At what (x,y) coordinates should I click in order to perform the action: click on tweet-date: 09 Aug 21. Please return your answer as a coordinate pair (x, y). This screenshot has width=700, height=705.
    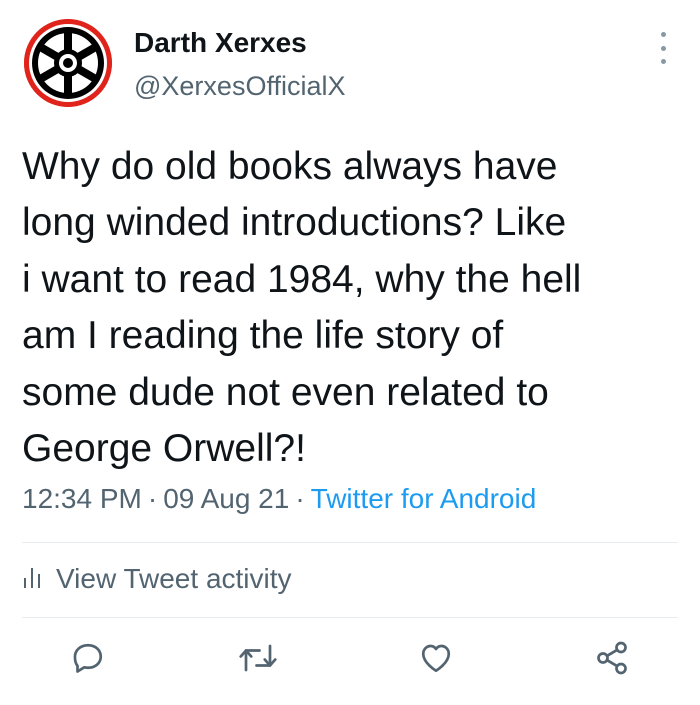
    Looking at the image, I should click on (226, 498).